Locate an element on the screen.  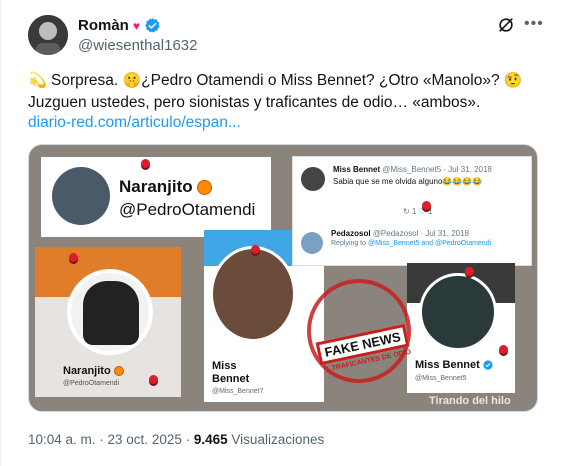
naranjito-avatar is located at coordinates (81, 196).